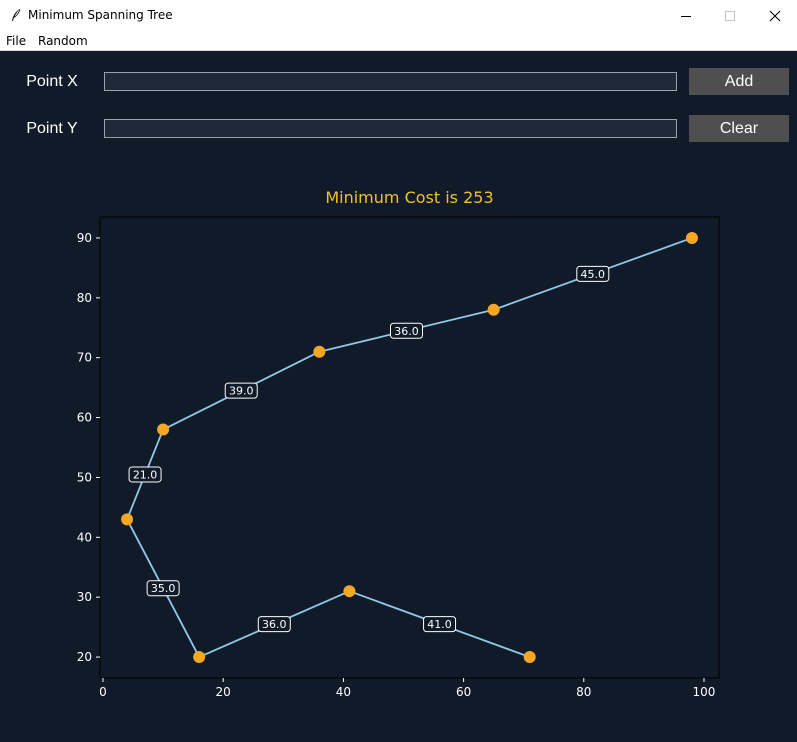 The width and height of the screenshot is (797, 742). Describe the element at coordinates (84, 537) in the screenshot. I see `y-tick-label: 40` at that location.